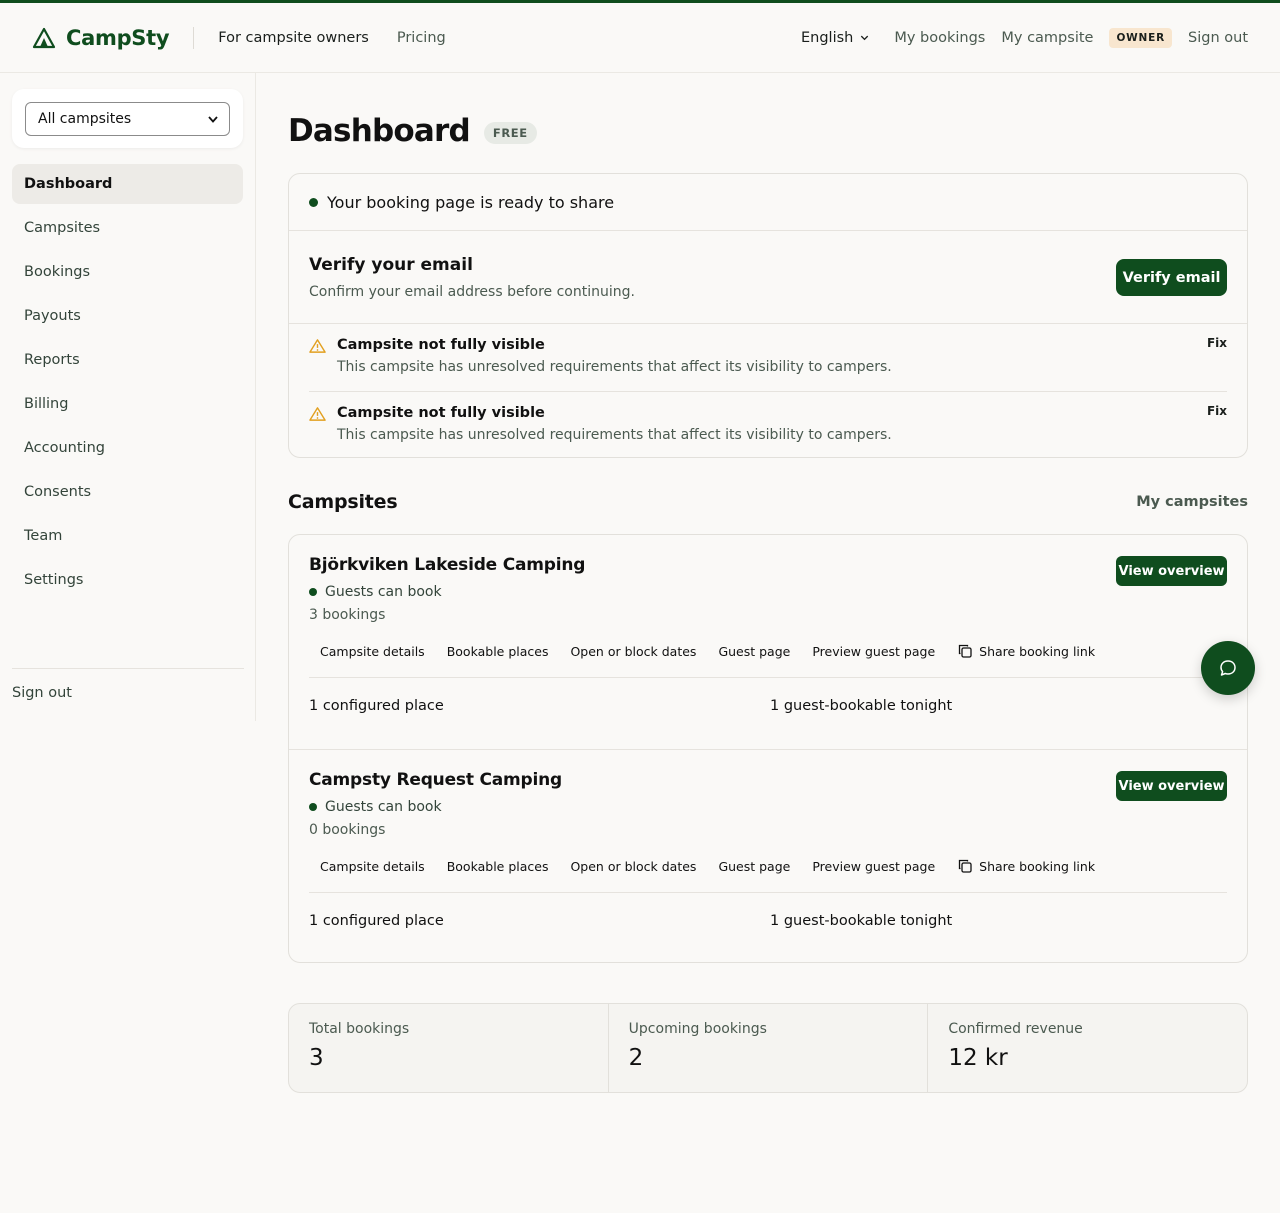 The height and width of the screenshot is (1213, 1280). Describe the element at coordinates (1171, 277) in the screenshot. I see `verify-email-button: Verify email` at that location.